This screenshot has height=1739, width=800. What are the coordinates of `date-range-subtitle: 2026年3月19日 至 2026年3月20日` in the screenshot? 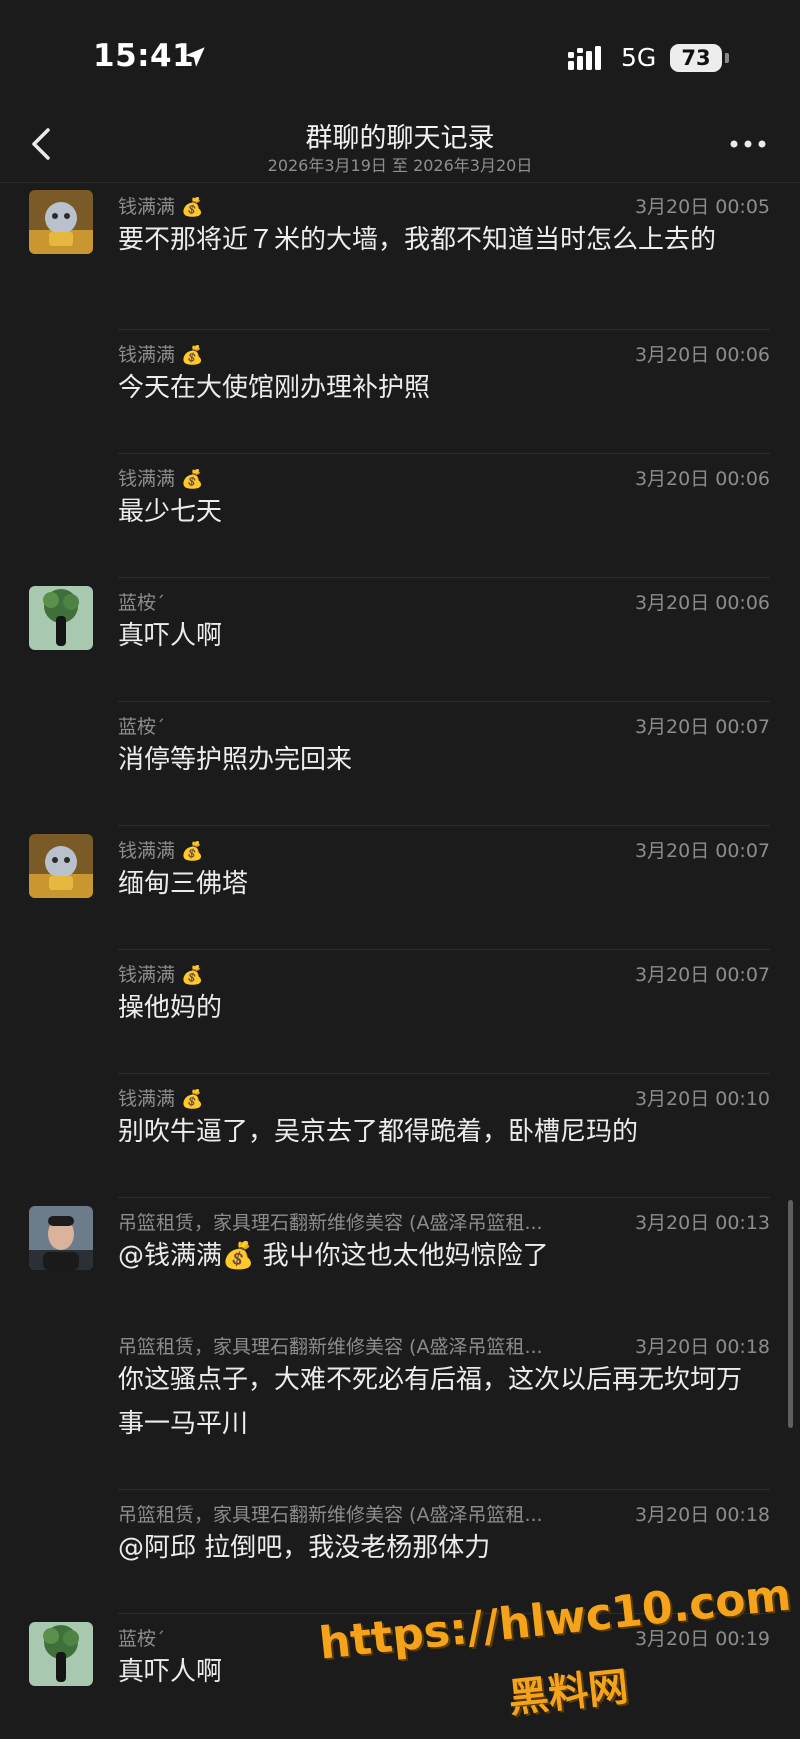 It's located at (400, 165).